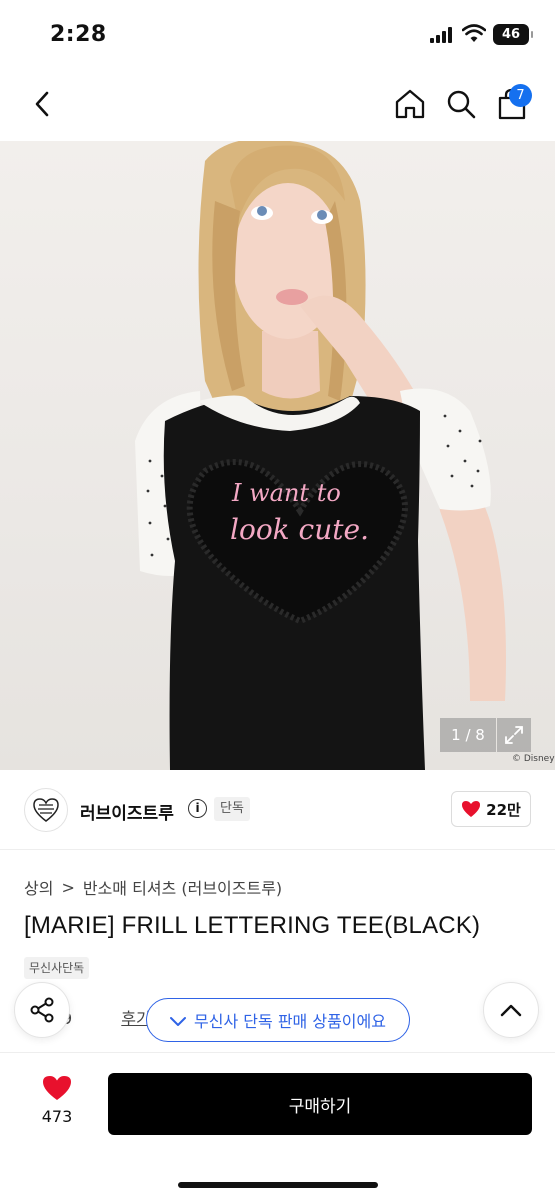  Describe the element at coordinates (533, 759) in the screenshot. I see `copyright-text: © Disney` at that location.